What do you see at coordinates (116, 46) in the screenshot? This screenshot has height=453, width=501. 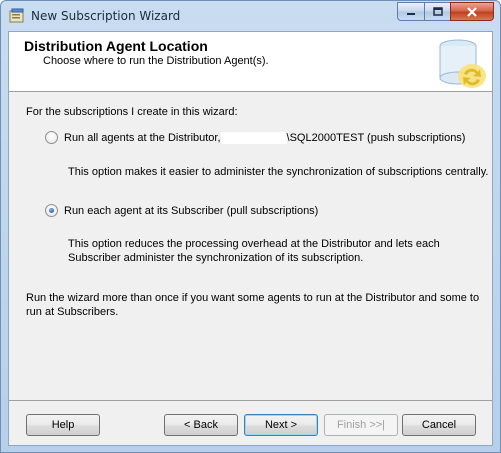 I see `page-title: Distribution Agent Location` at bounding box center [116, 46].